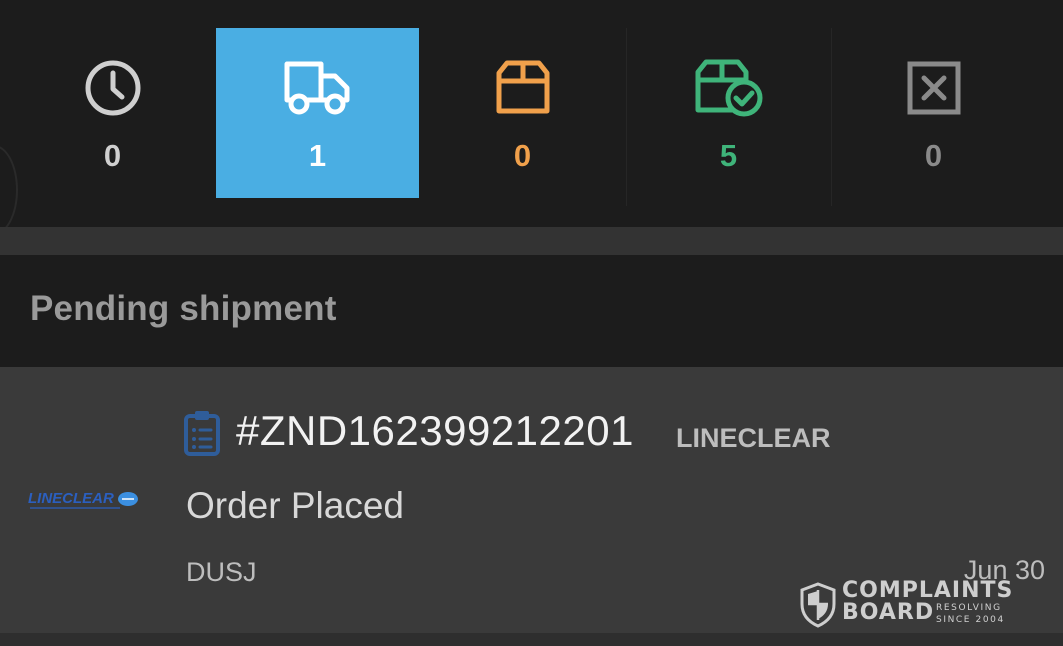  I want to click on clipboard-list-icon, so click(202, 433).